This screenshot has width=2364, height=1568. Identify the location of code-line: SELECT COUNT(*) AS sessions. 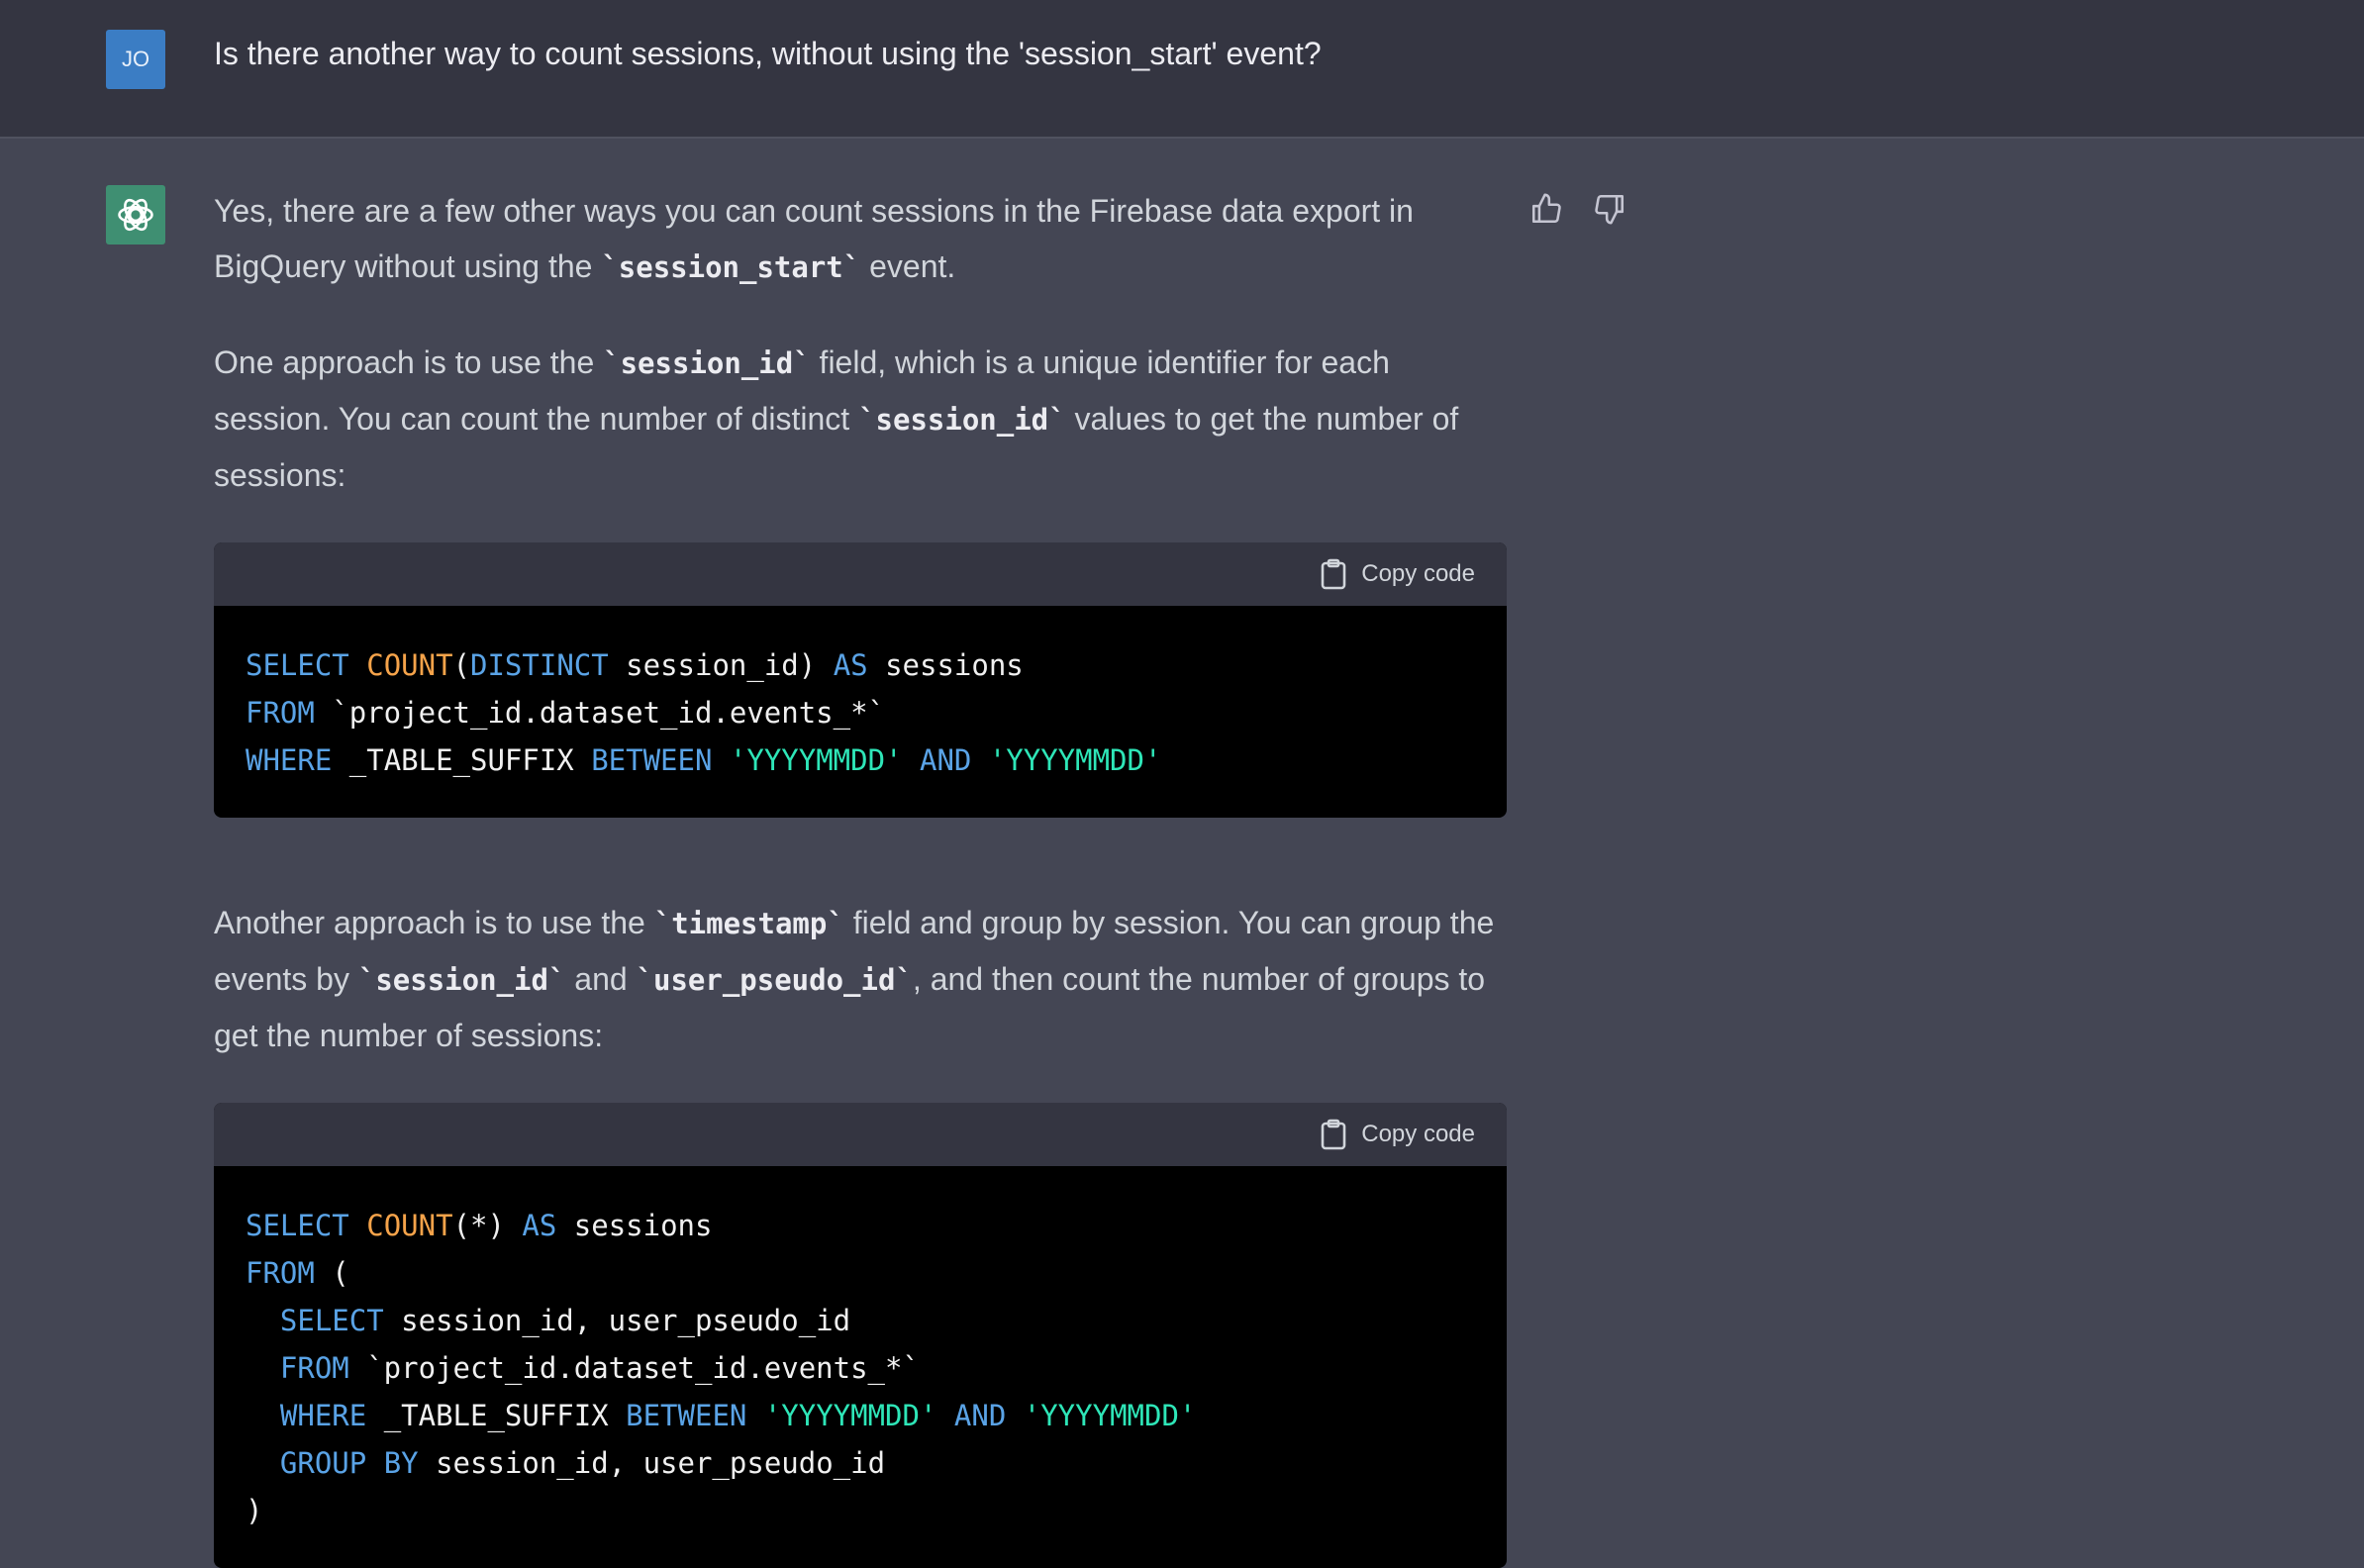
(479, 1225).